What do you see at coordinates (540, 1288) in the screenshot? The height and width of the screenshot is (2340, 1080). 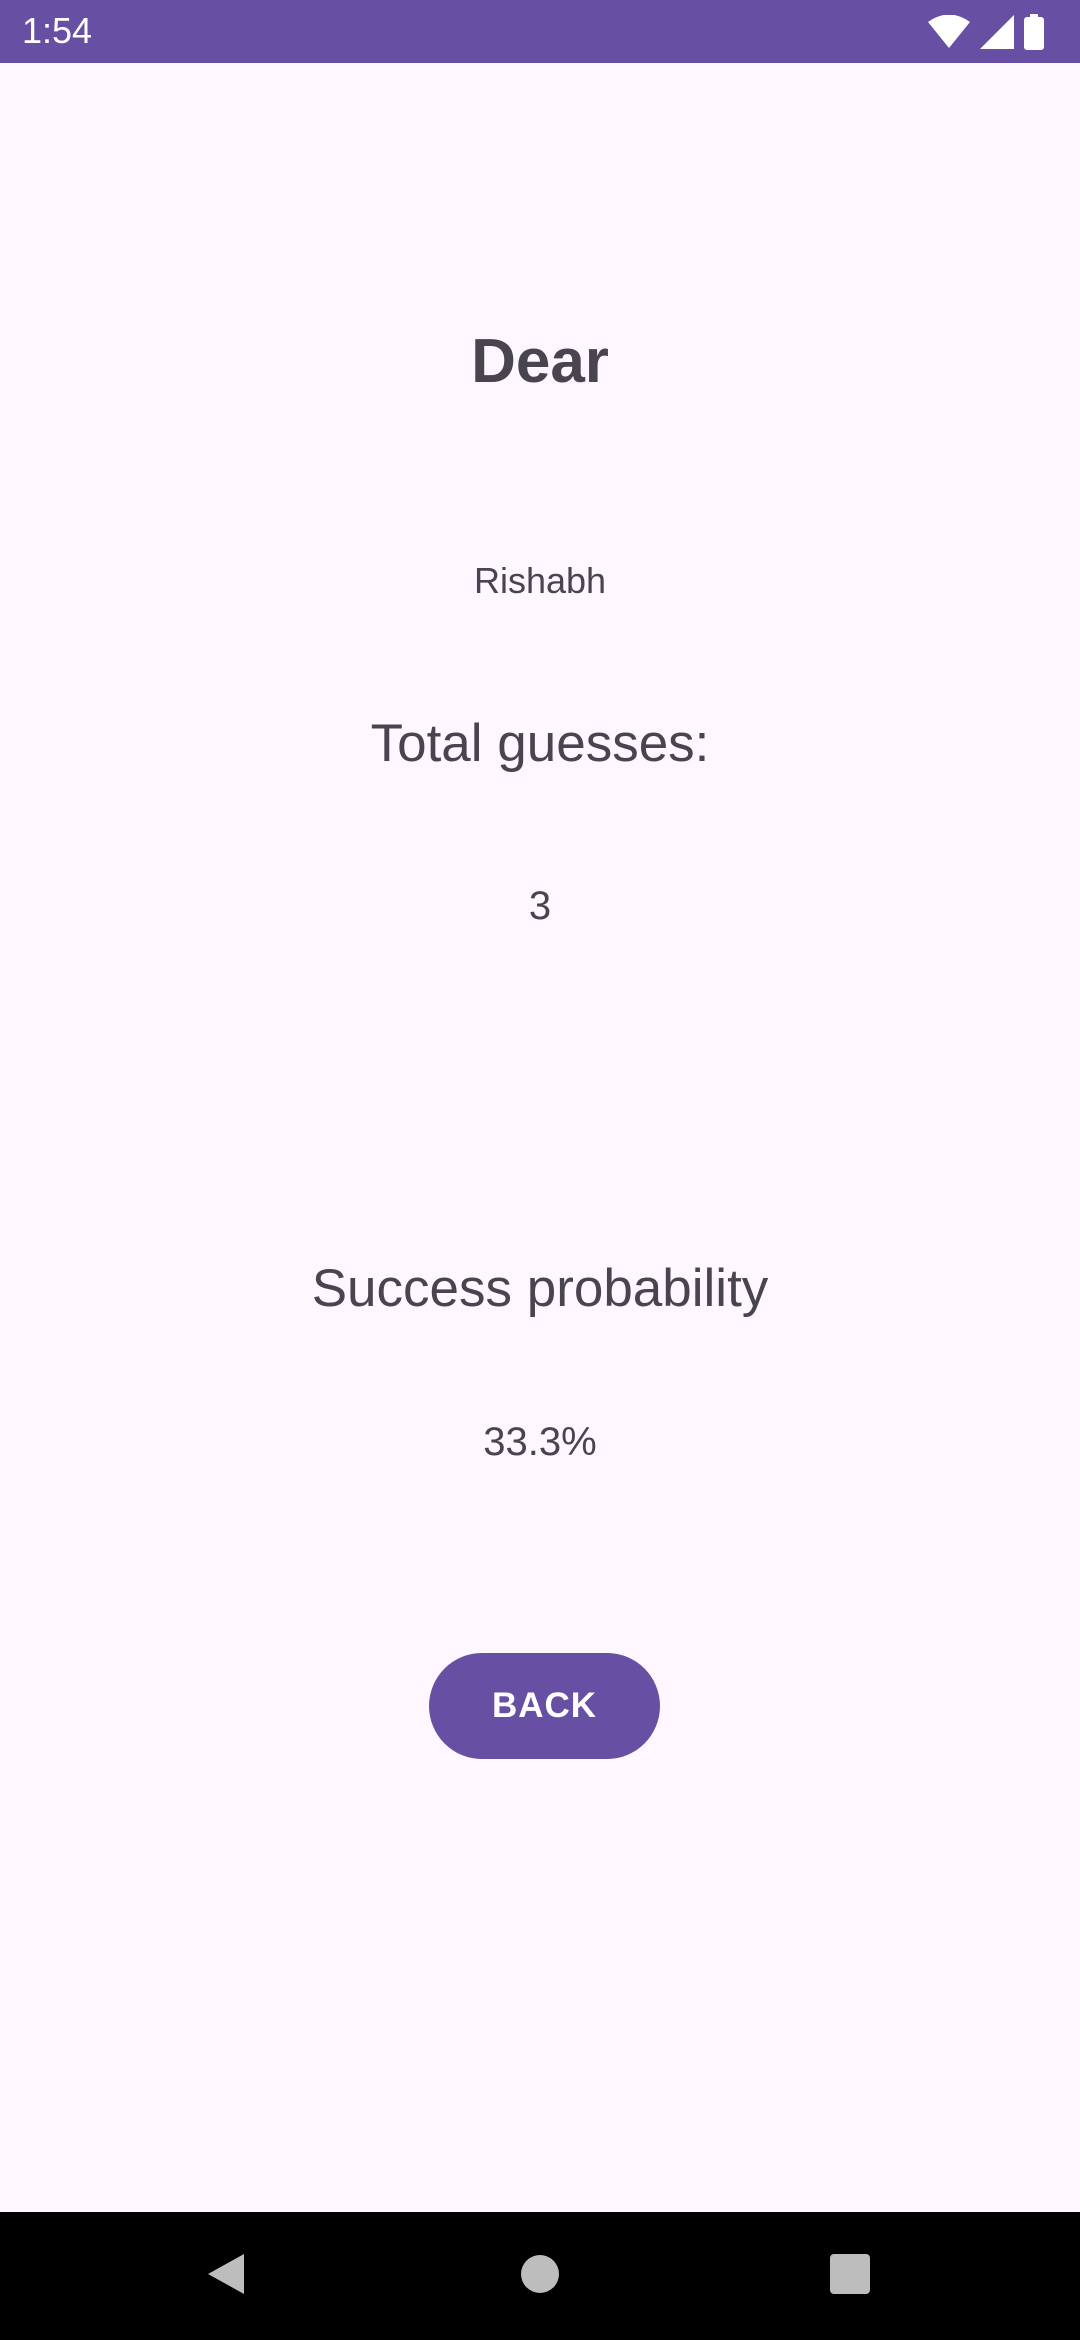 I see `success-probability-label: Success probability` at bounding box center [540, 1288].